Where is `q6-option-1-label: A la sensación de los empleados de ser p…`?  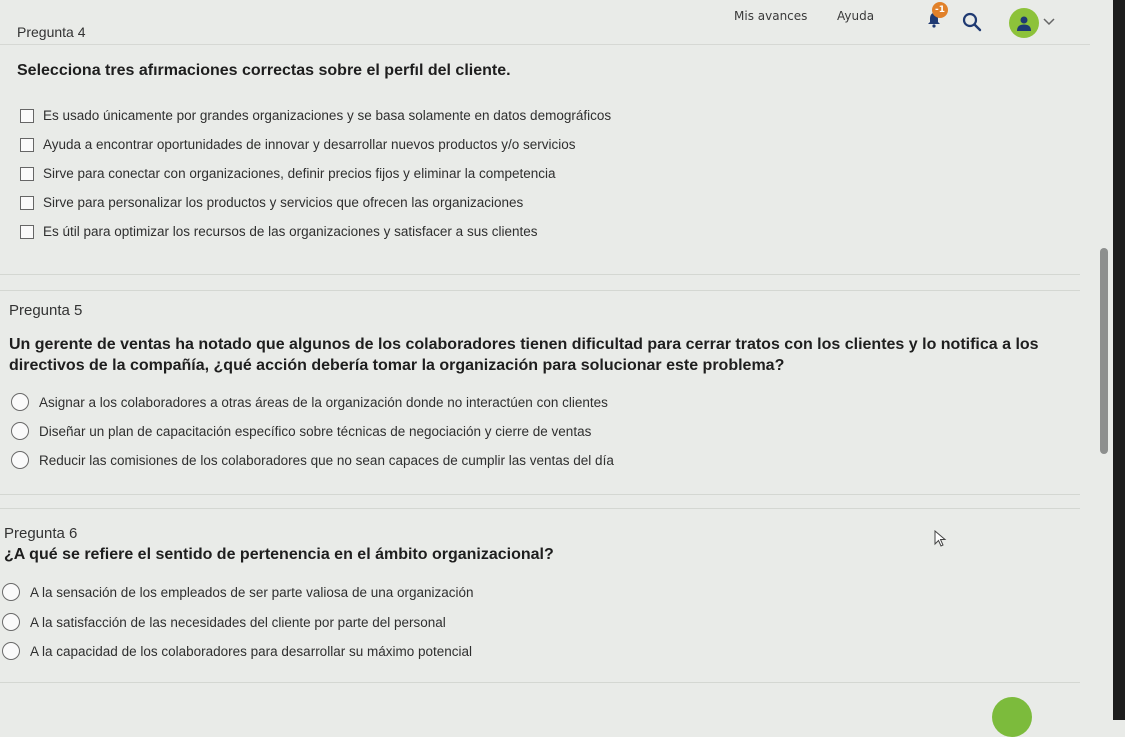
q6-option-1-label: A la sensación de los empleados de ser p… is located at coordinates (252, 592).